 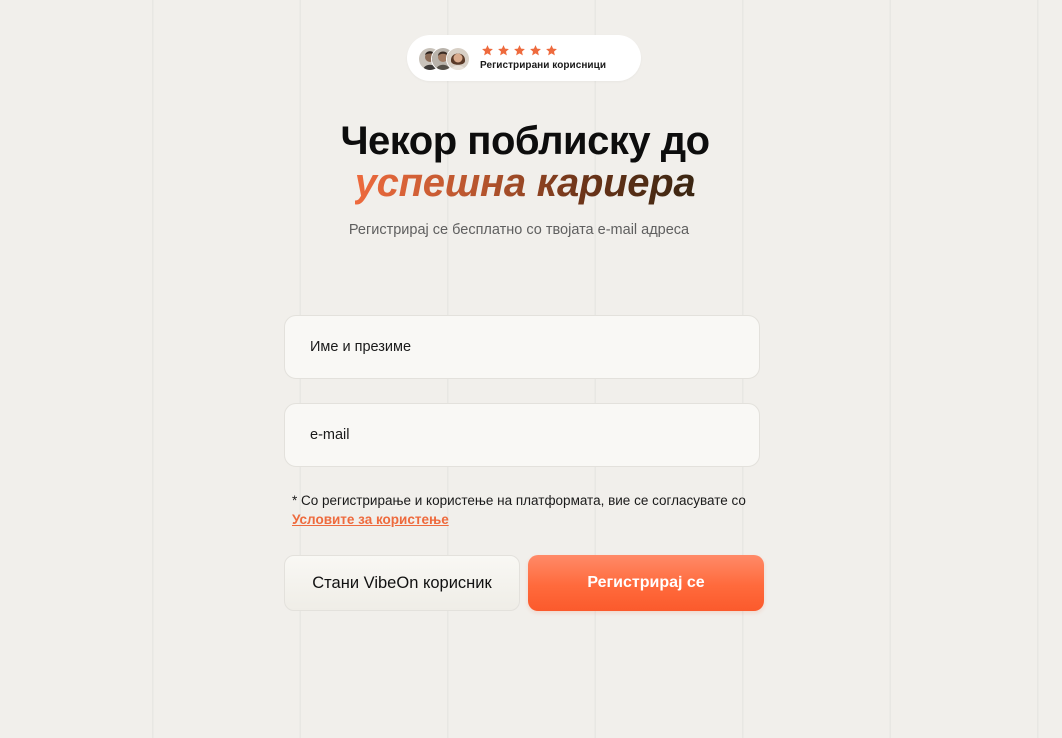 I want to click on rating-stars, so click(x=519, y=51).